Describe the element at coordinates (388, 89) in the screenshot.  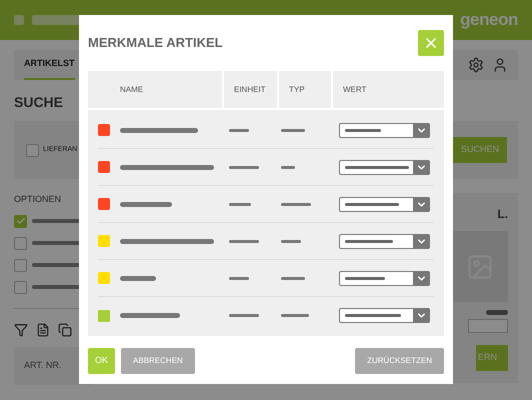
I see `column-header: WERT` at that location.